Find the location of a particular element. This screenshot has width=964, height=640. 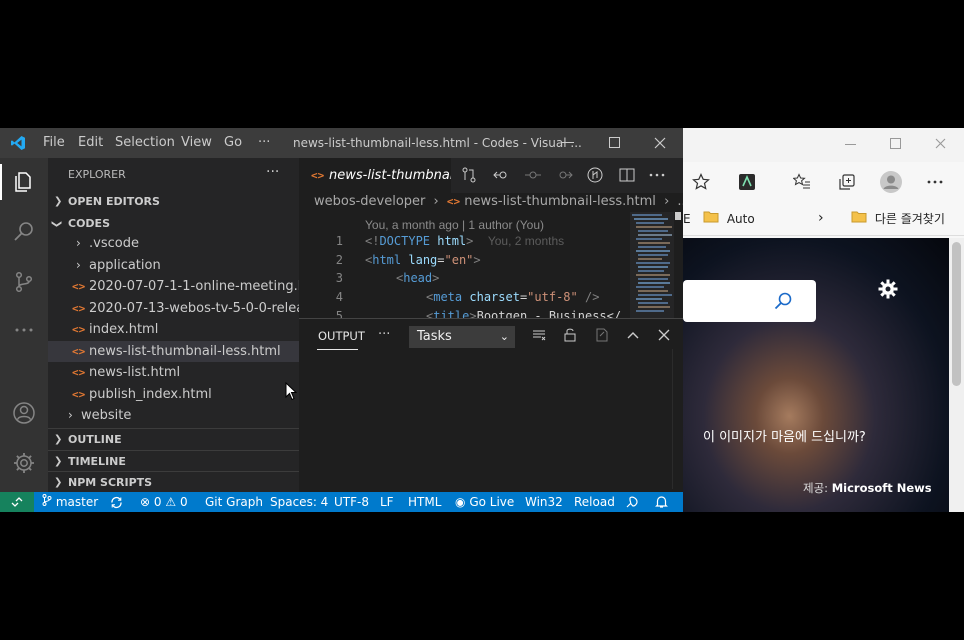

menu-selection: Selection is located at coordinates (145, 142).